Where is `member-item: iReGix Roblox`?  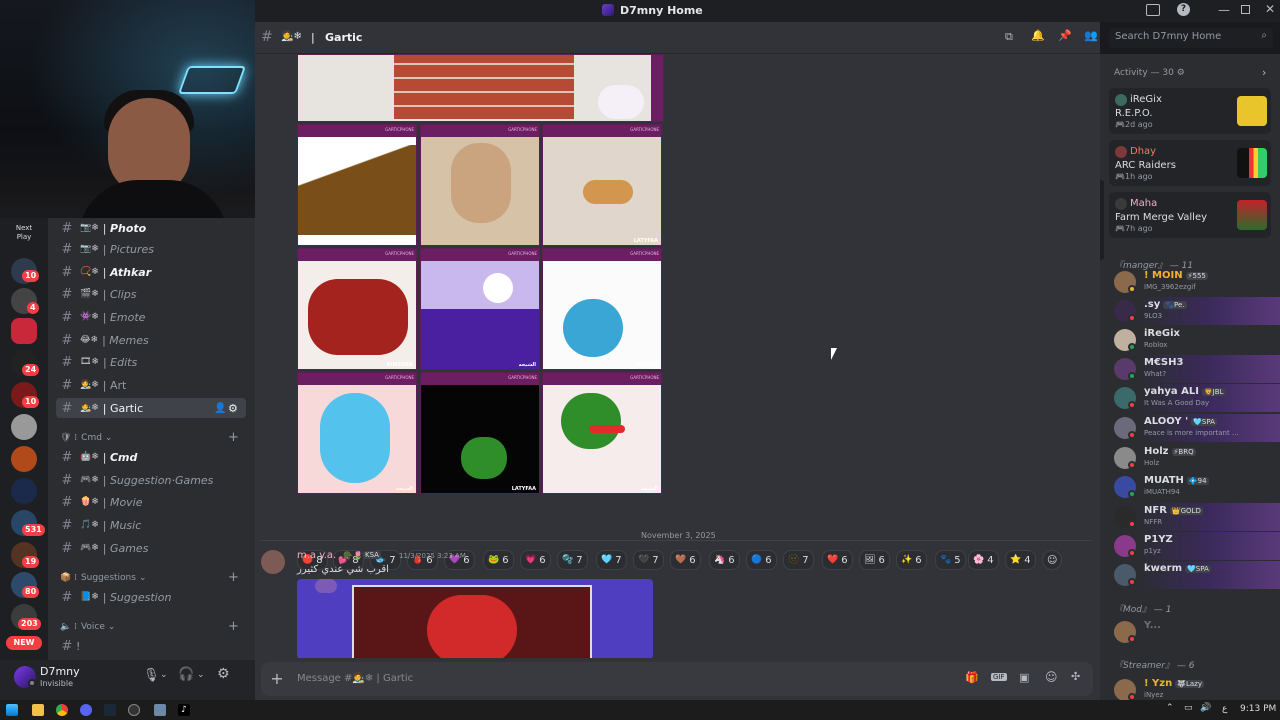
member-item: iReGix Roblox is located at coordinates (1190, 340).